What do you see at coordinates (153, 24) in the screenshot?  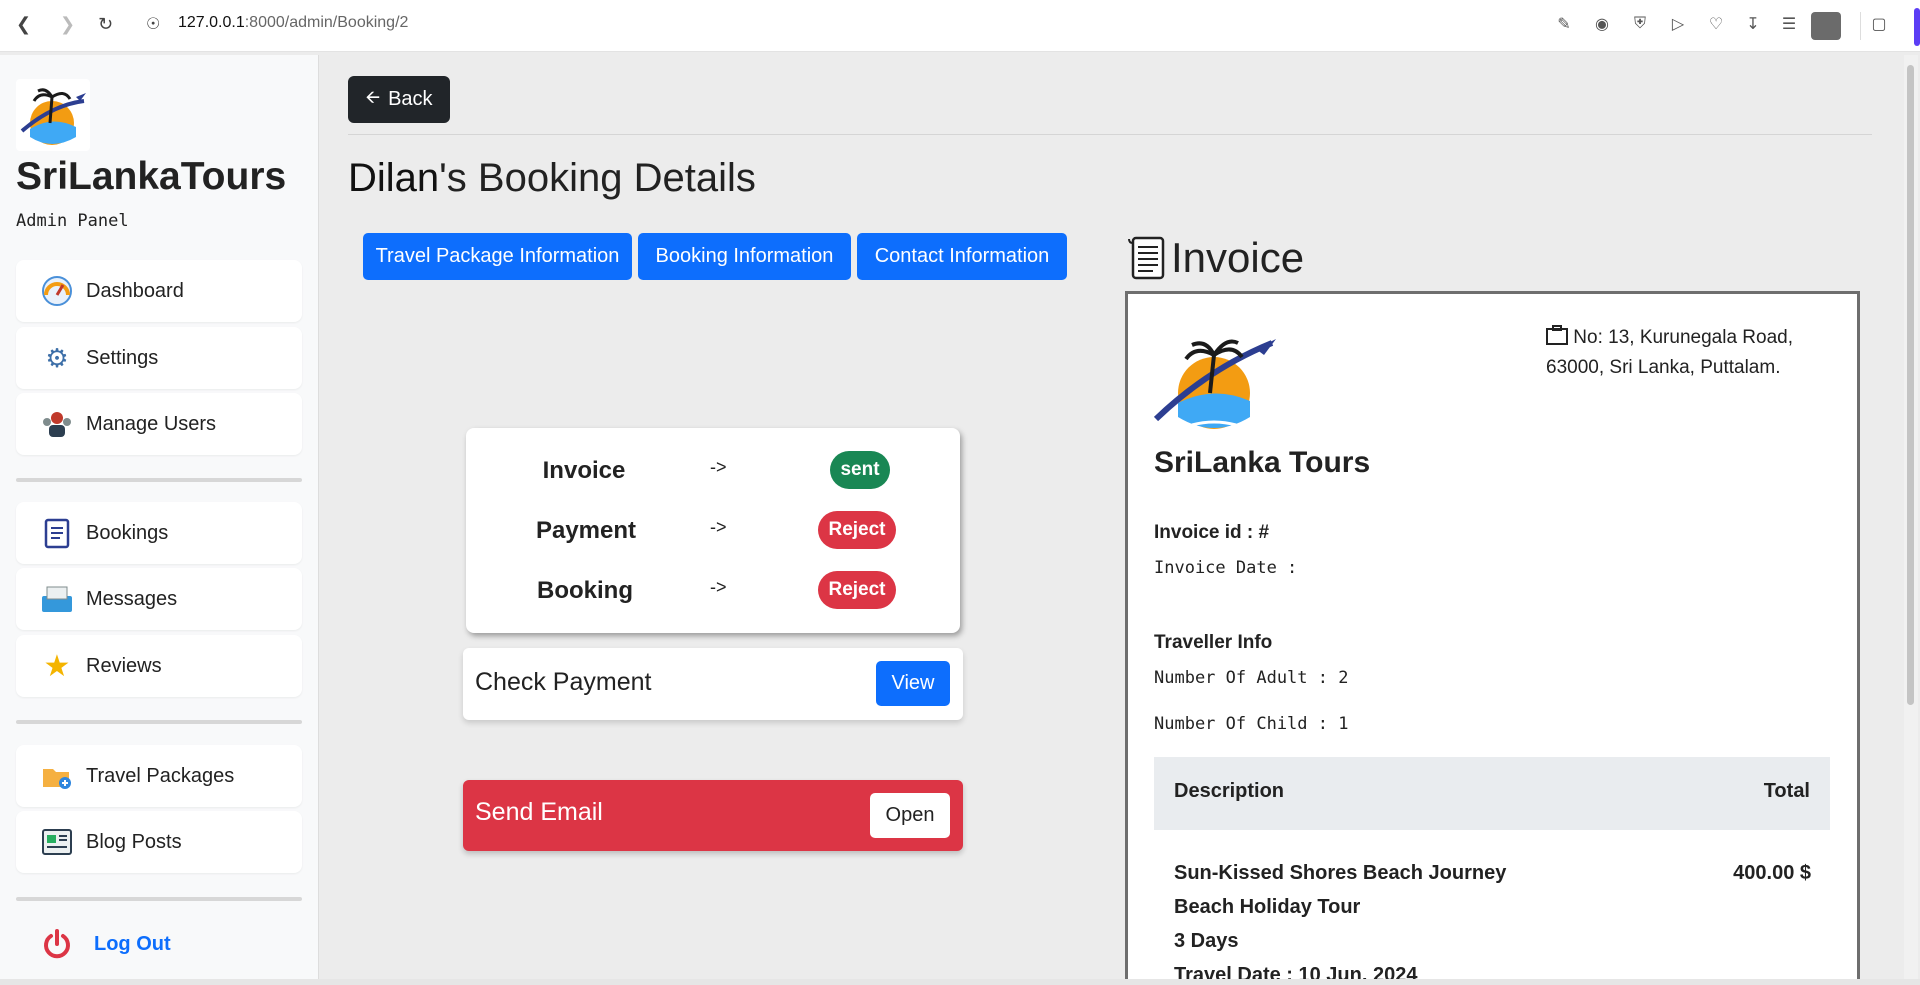 I see `site-info-icon: ☉` at bounding box center [153, 24].